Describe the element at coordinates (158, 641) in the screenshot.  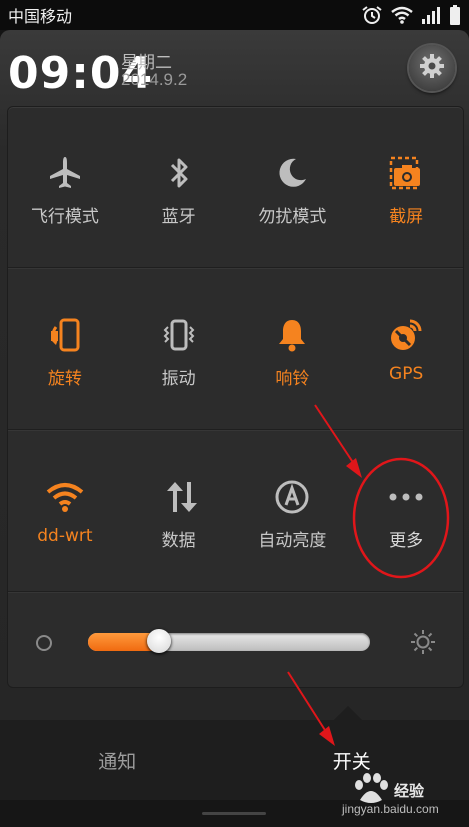
I see `brightness-thumb` at that location.